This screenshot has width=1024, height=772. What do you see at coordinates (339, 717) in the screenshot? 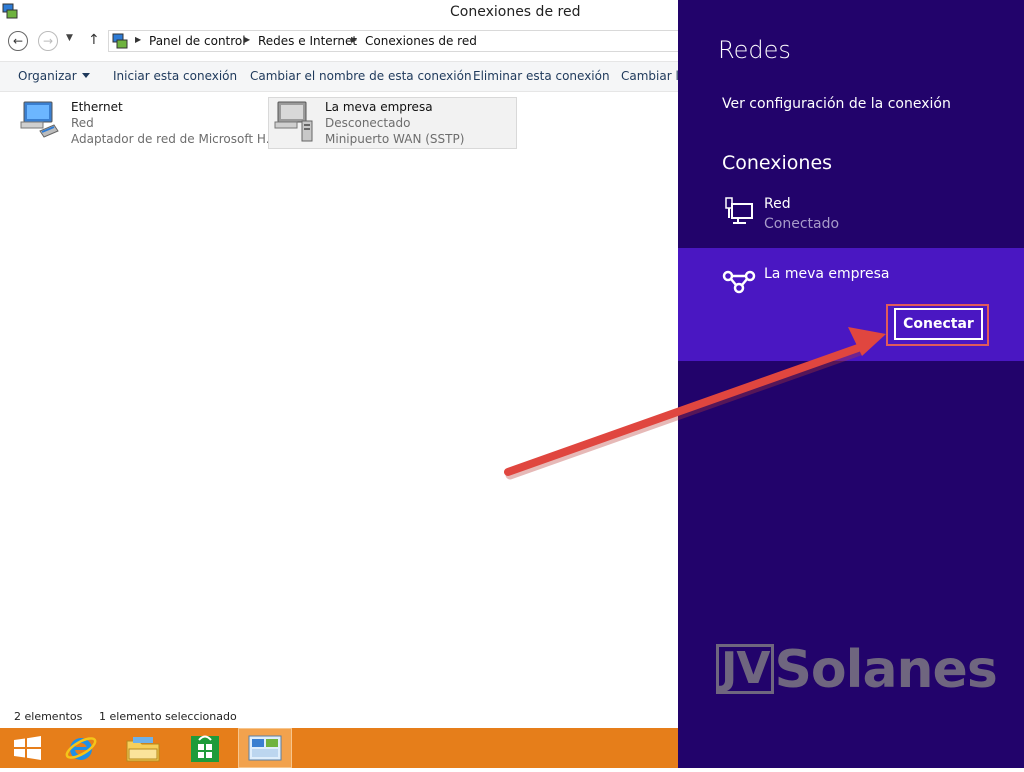
I see `status-bar: 2 elementos 1 elemento seleccionado` at bounding box center [339, 717].